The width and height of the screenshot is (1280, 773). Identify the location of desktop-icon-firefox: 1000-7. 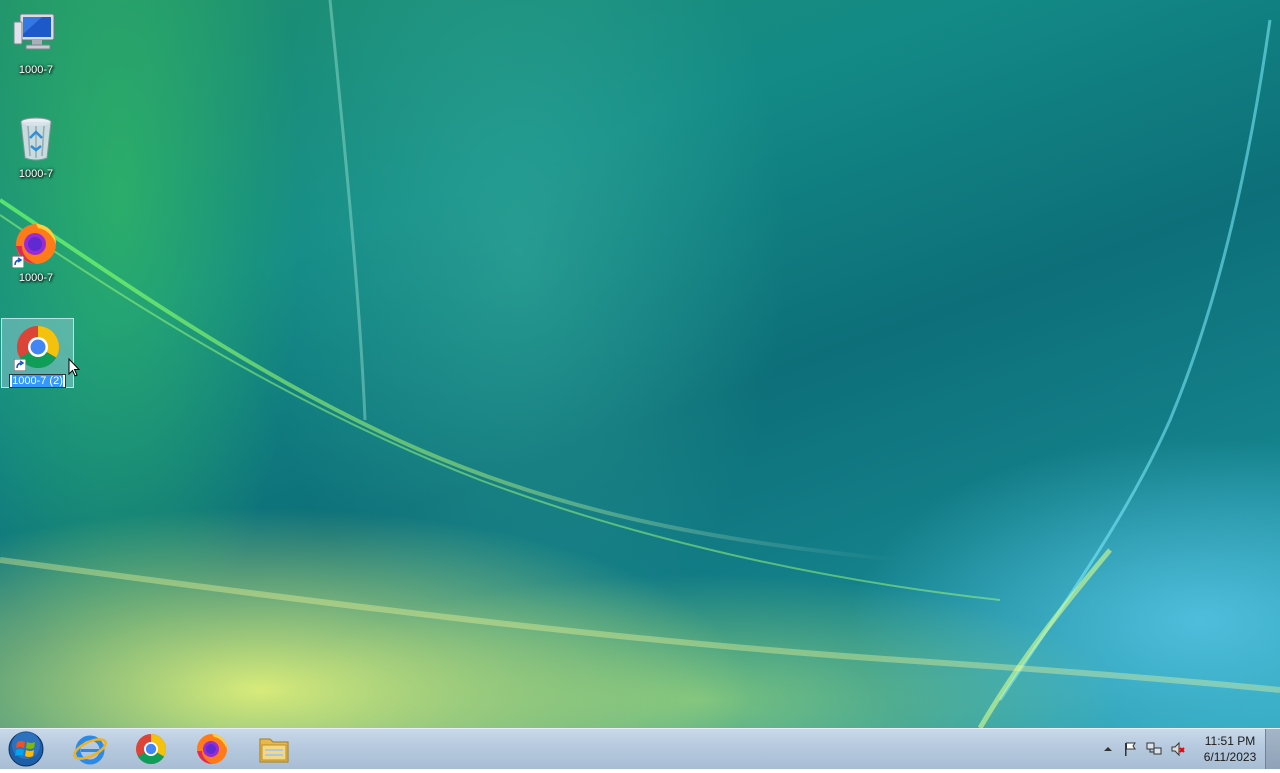
(36, 251).